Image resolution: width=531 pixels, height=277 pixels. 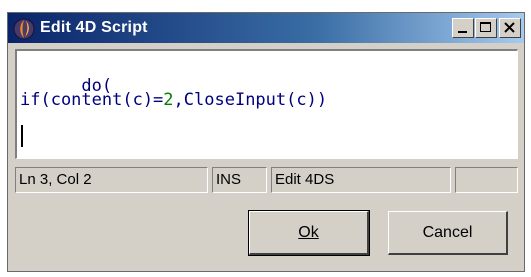 I want to click on code-line-2: if(content(c)=2,CloseInput(c)), so click(x=173, y=100).